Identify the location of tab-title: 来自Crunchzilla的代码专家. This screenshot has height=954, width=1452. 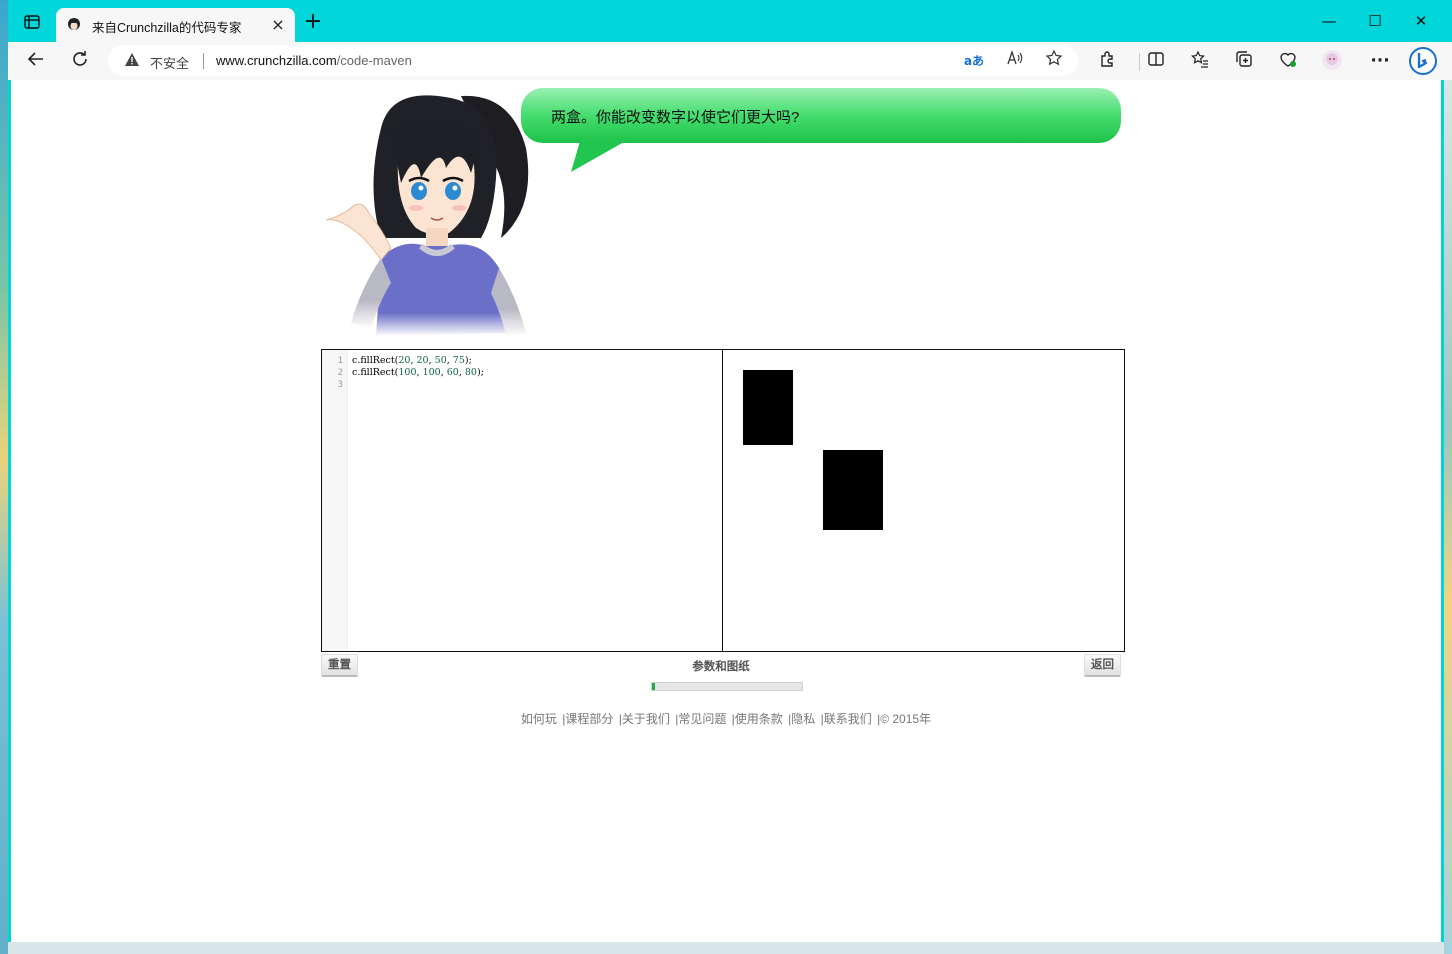
(167, 28).